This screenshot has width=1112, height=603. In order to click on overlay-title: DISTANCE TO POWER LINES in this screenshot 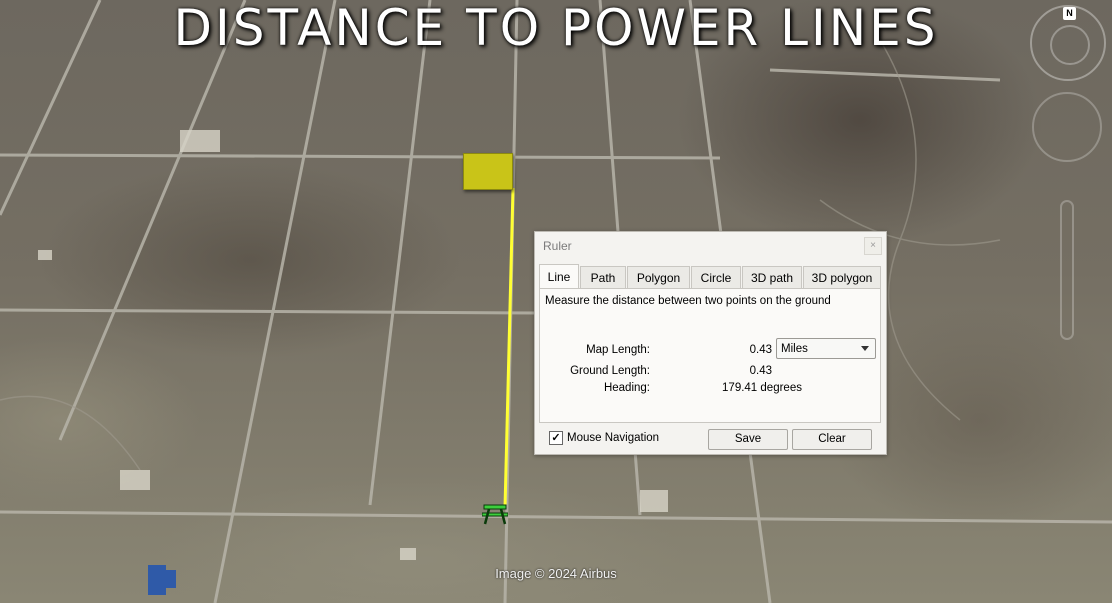, I will do `click(556, 28)`.